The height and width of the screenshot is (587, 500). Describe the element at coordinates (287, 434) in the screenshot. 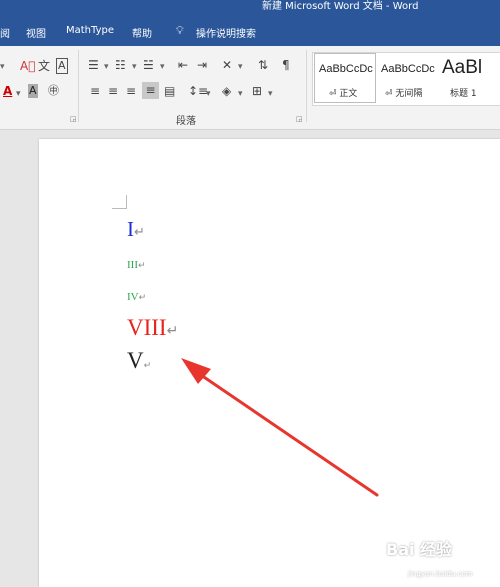

I see `arrow-shaft` at that location.